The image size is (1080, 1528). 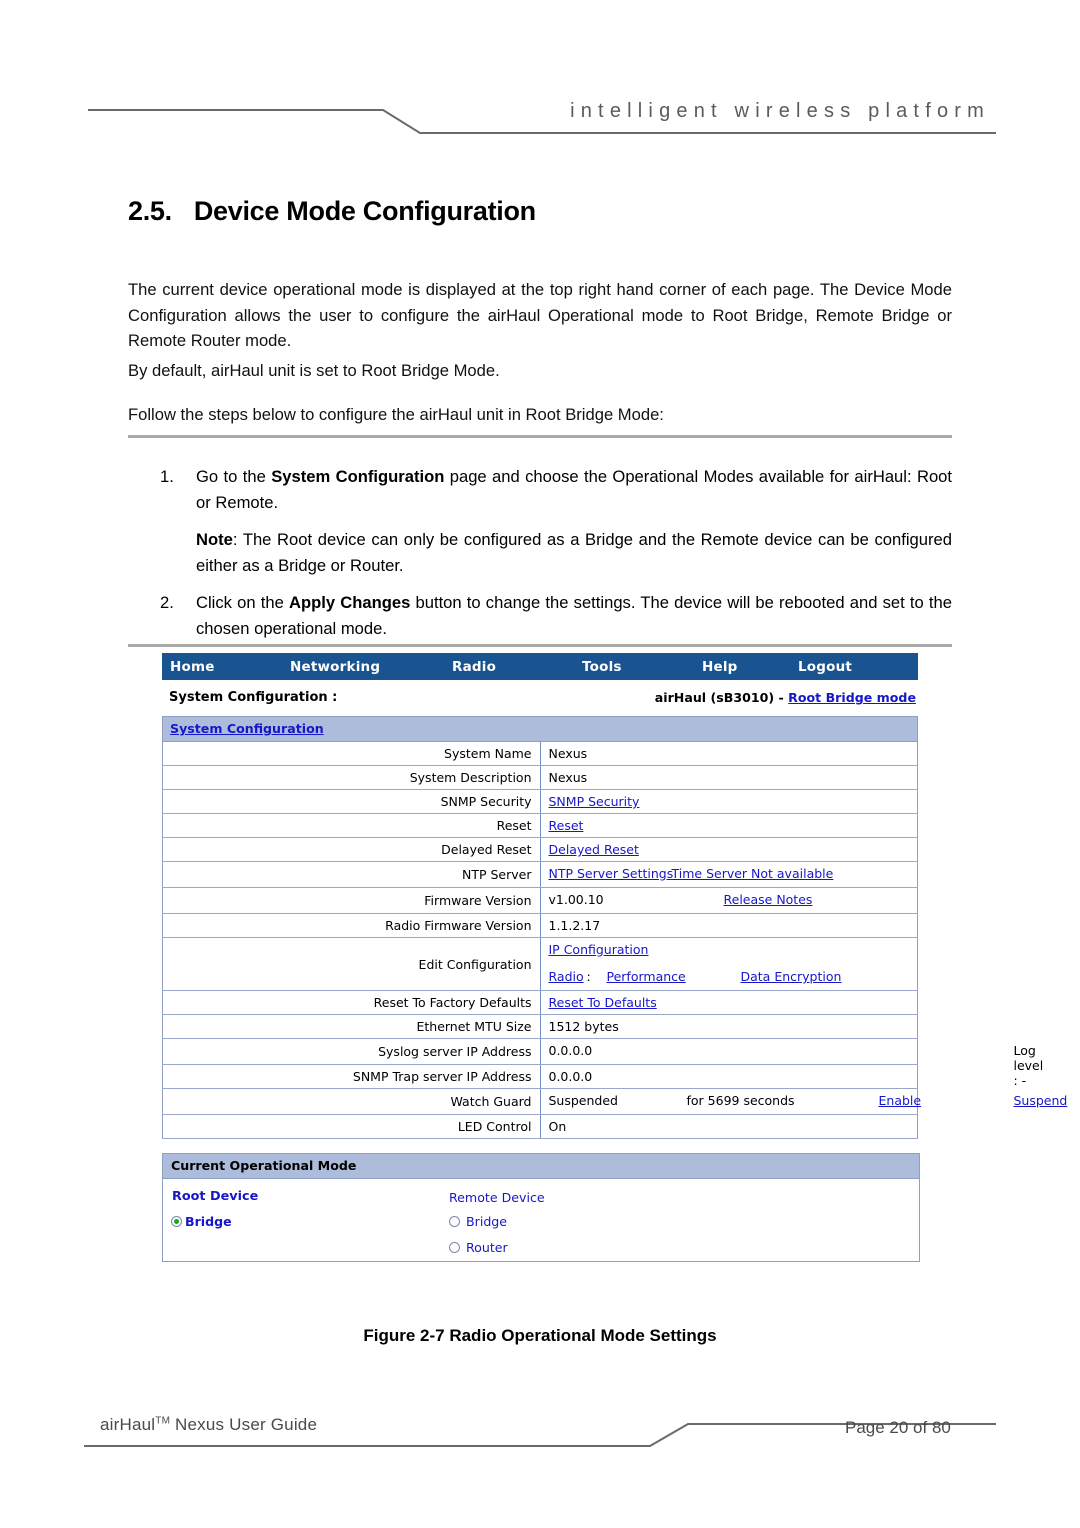 I want to click on root-bridge-radio-option: Bridge, so click(x=201, y=1221).